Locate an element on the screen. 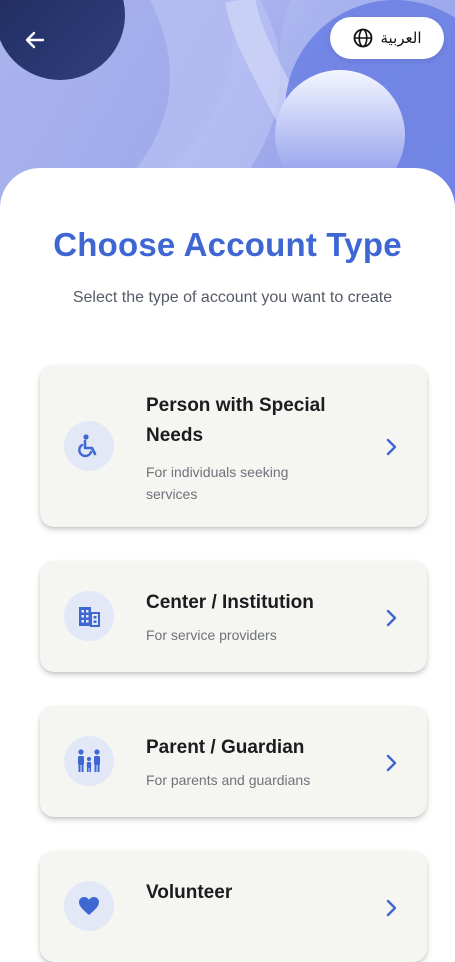  account-type-title: Center / Institution is located at coordinates (230, 602).